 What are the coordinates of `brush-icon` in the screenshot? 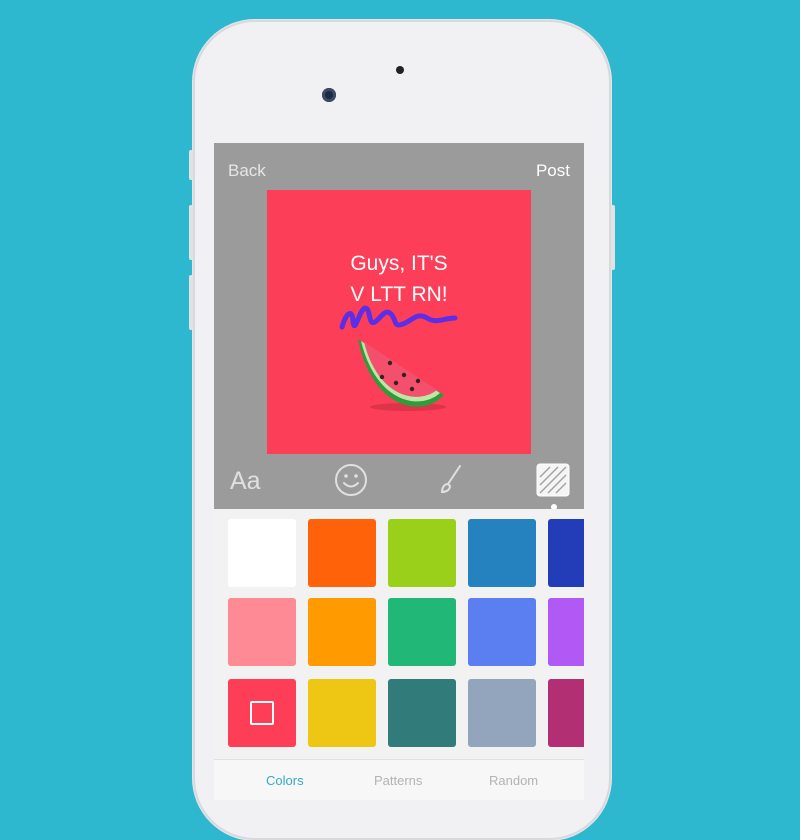 It's located at (451, 480).